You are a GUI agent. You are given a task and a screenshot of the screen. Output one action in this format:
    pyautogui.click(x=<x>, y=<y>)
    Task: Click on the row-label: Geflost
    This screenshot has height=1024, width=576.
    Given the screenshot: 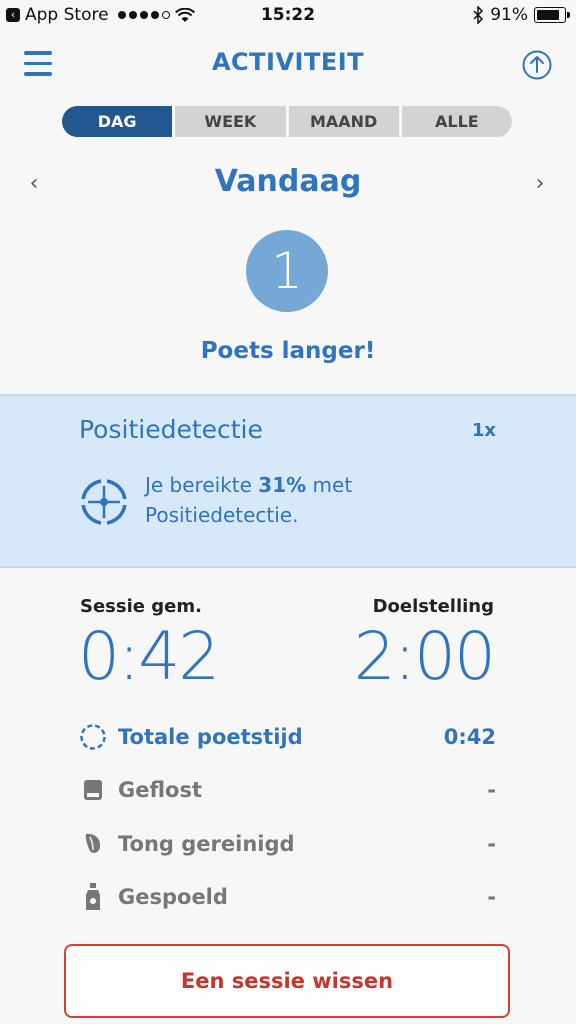 What is the action you would take?
    pyautogui.click(x=160, y=790)
    